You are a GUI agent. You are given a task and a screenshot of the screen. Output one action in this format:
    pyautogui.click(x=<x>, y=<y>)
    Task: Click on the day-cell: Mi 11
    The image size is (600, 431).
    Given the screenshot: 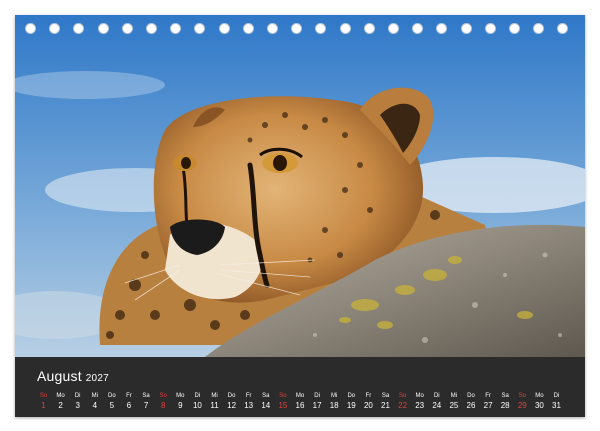 What is the action you would take?
    pyautogui.click(x=214, y=402)
    